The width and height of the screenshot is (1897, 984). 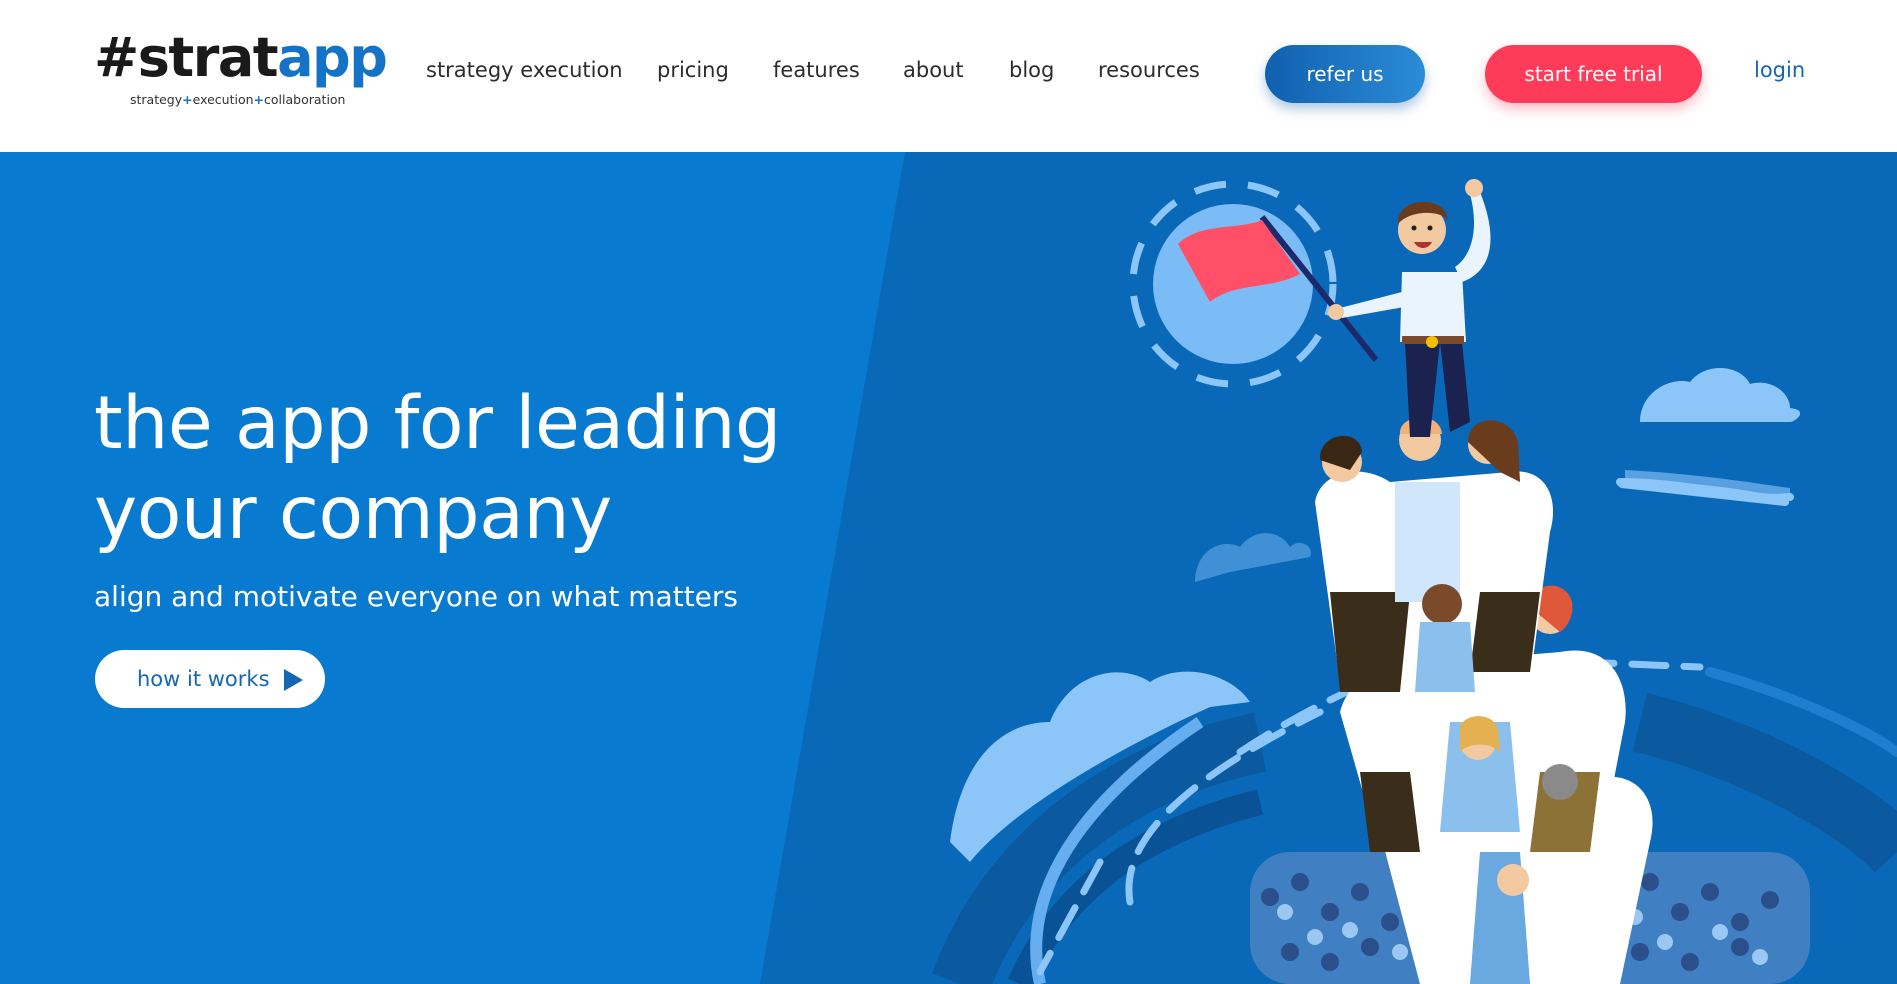 What do you see at coordinates (332, 57) in the screenshot?
I see `logo-word-blue: app` at bounding box center [332, 57].